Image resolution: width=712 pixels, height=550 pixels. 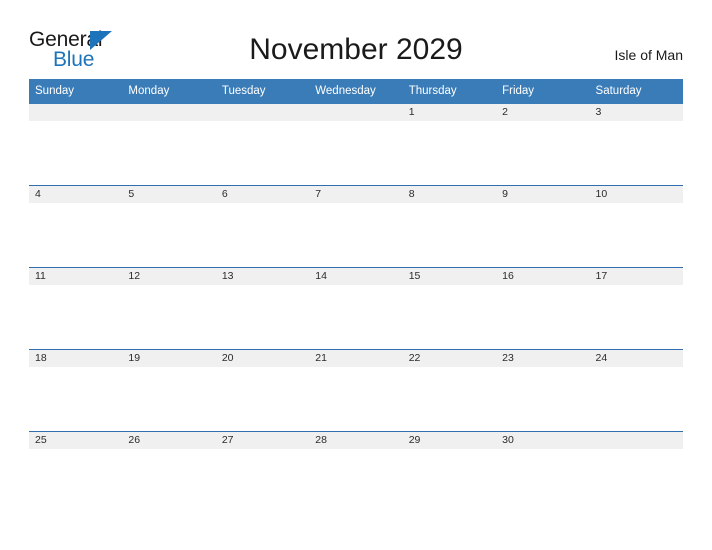 I want to click on day-cell: 9, so click(x=543, y=226).